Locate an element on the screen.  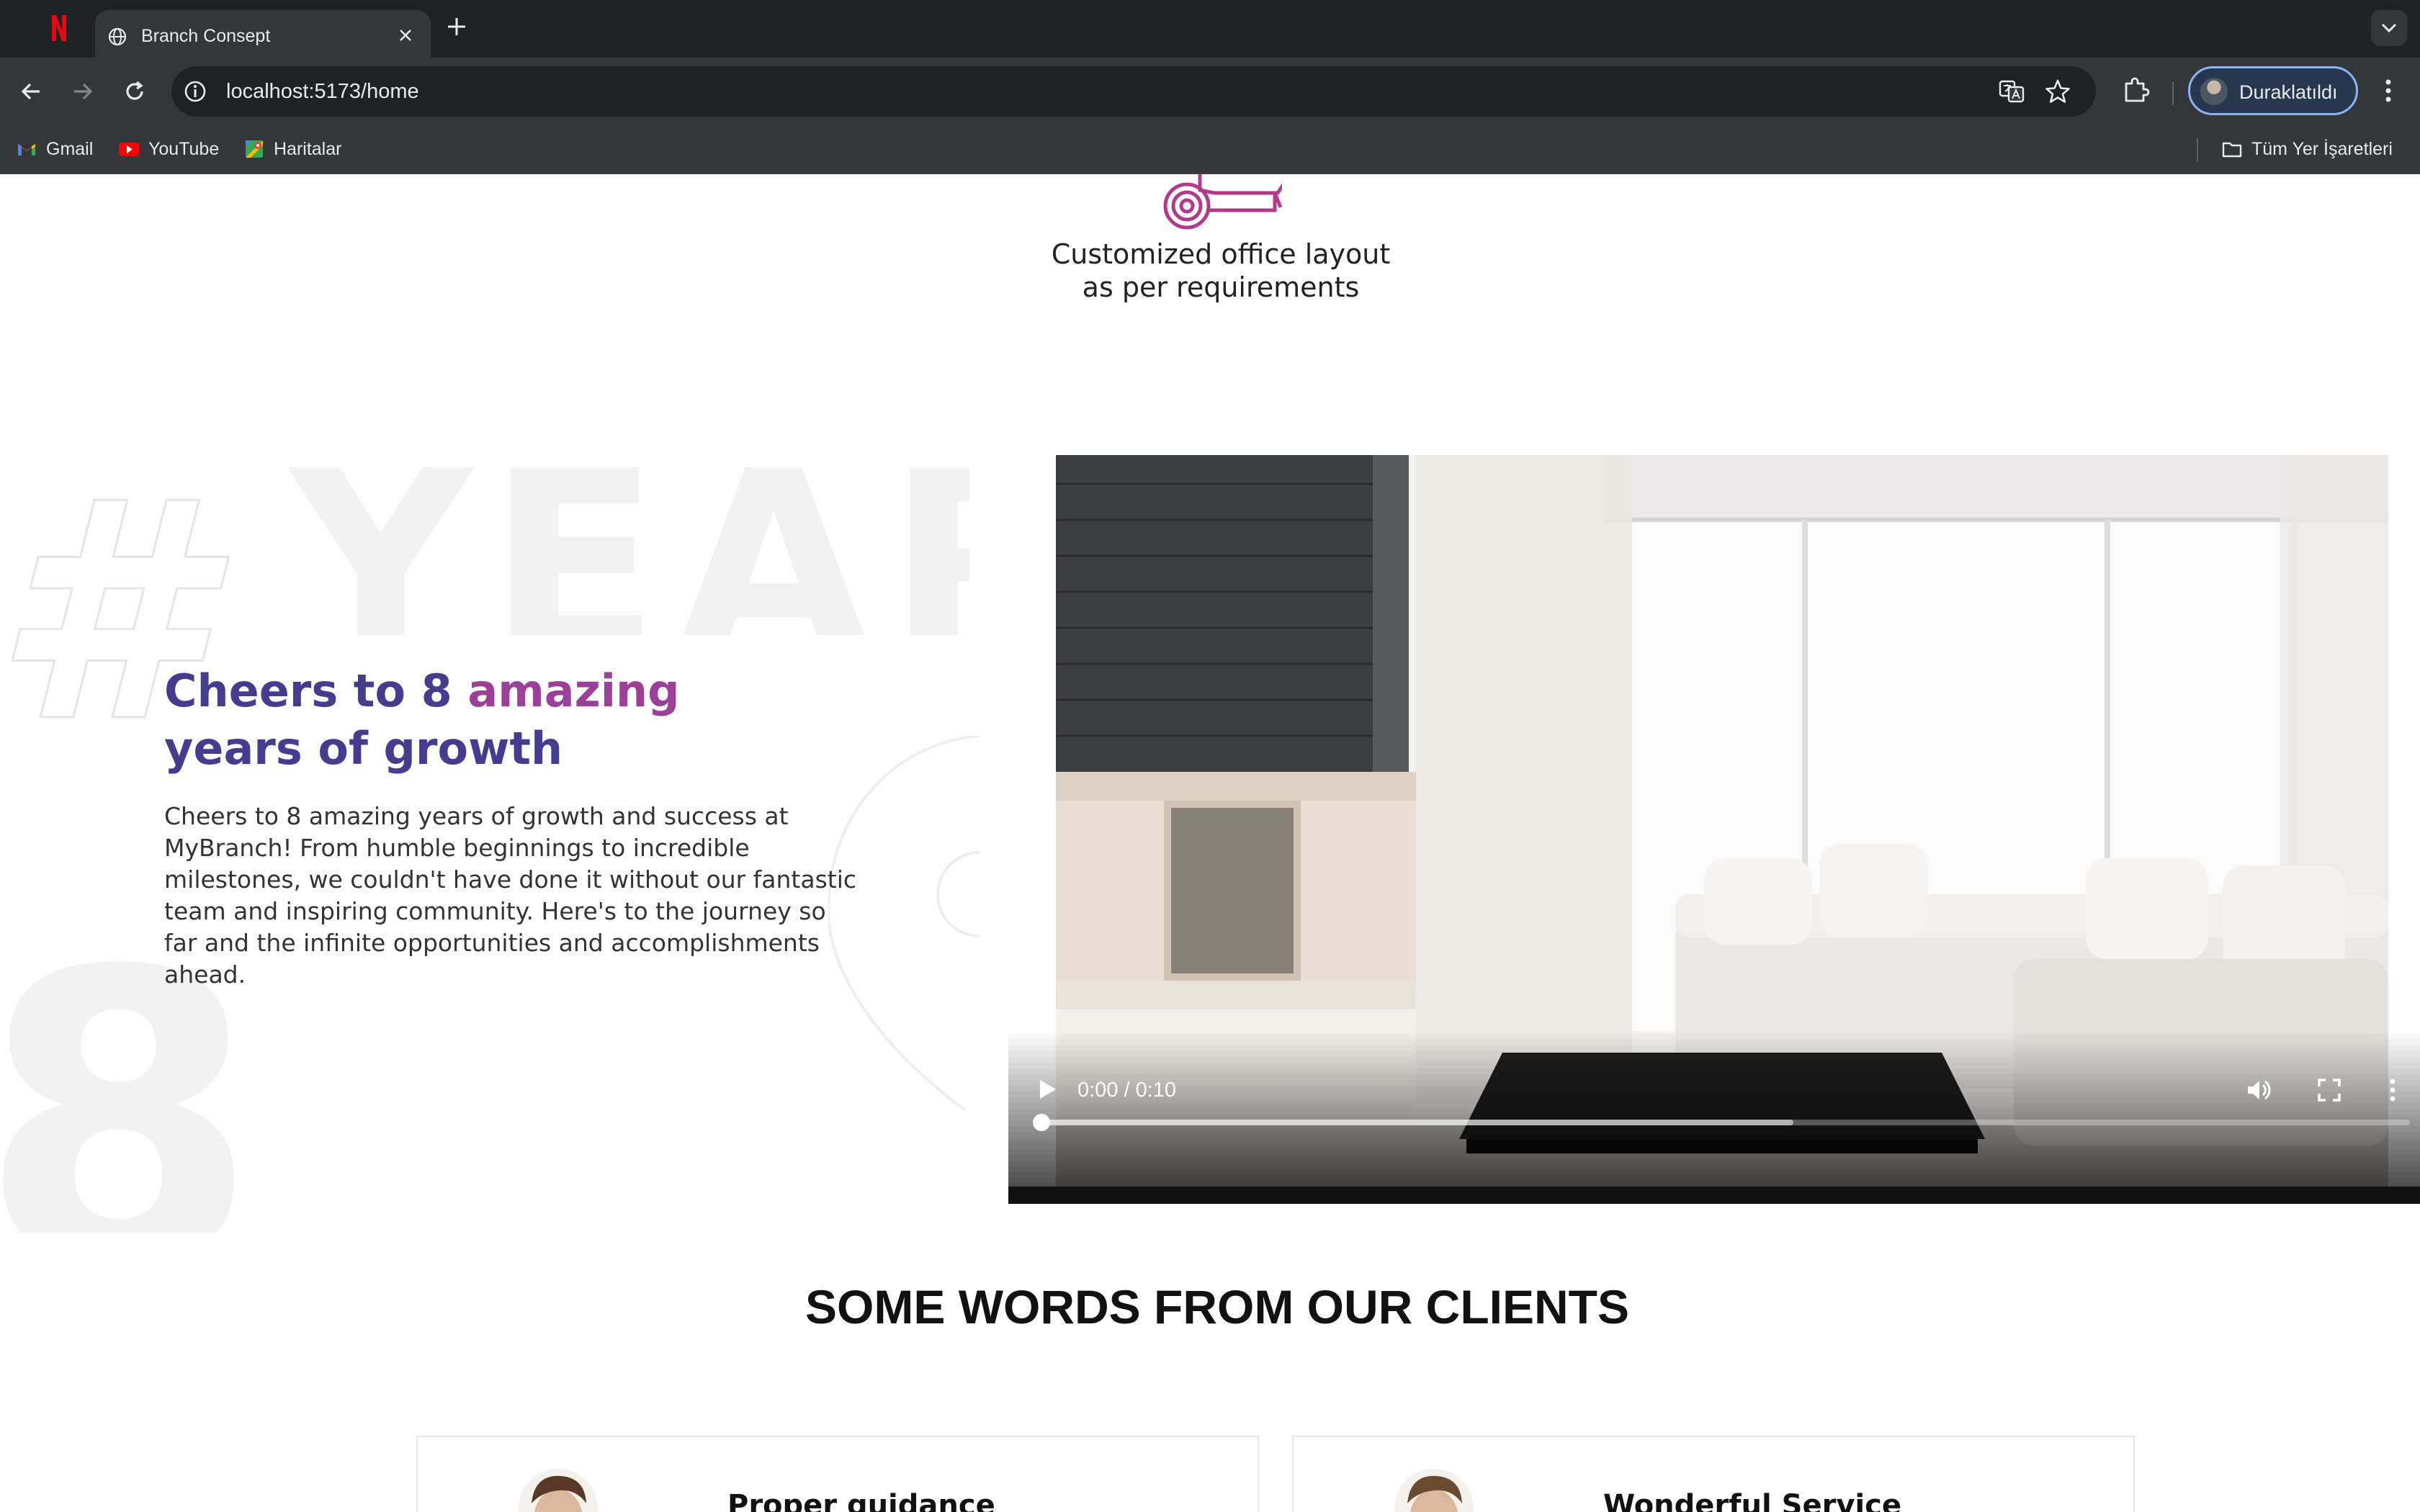
bookmark-label: Haritalar is located at coordinates (308, 148).